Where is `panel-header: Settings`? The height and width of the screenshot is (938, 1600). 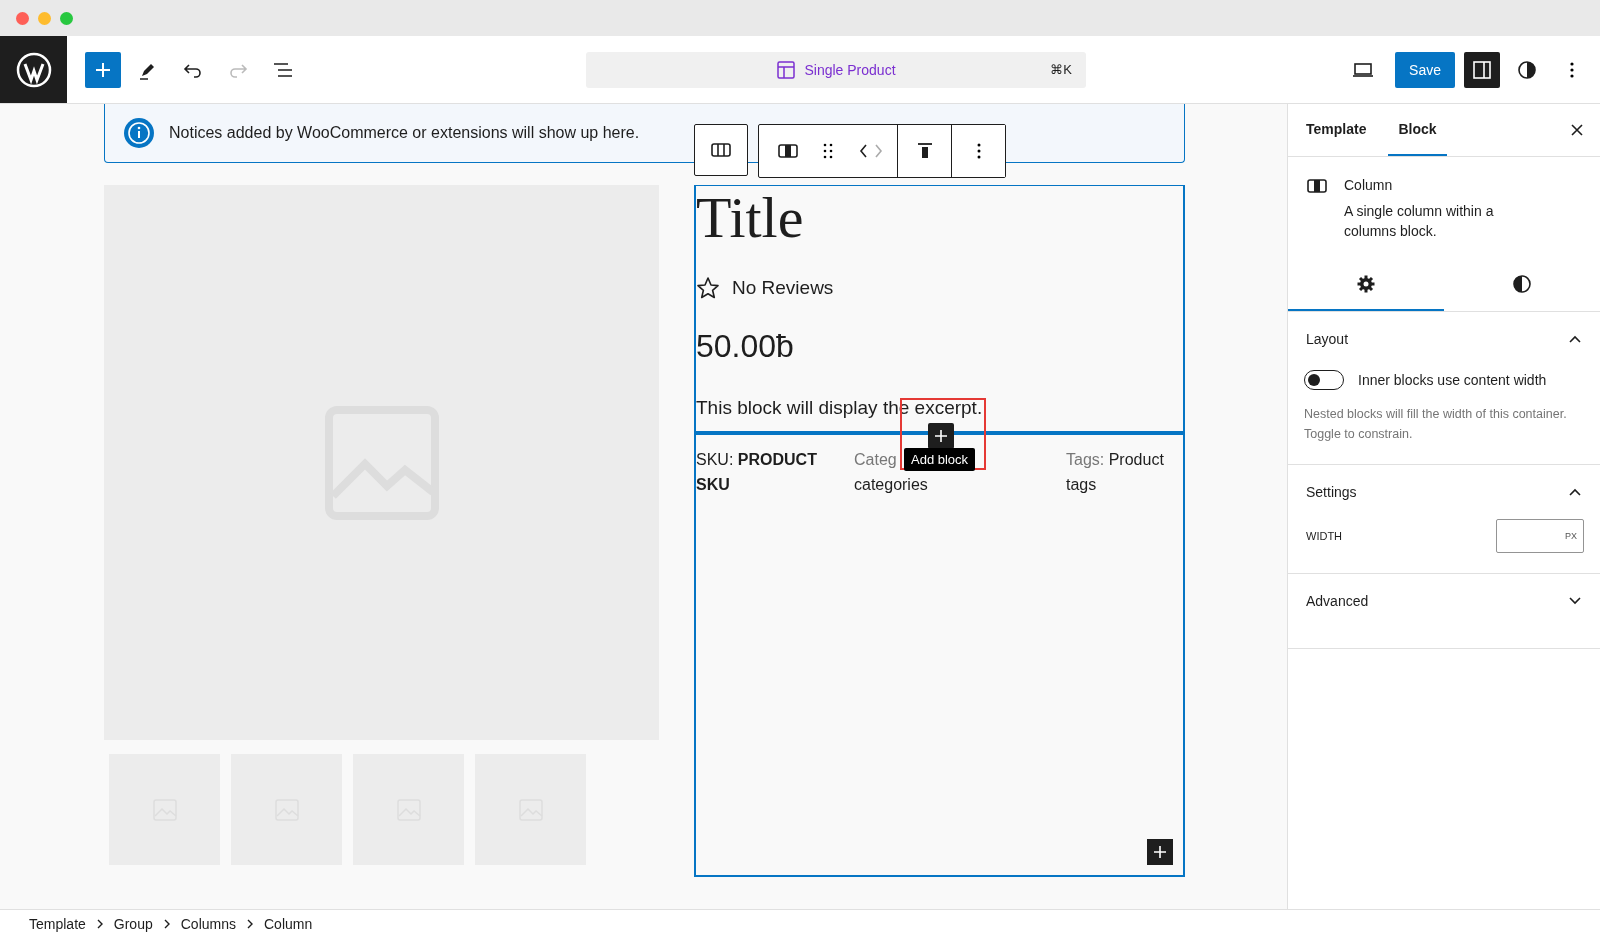
panel-header: Settings is located at coordinates (1444, 492).